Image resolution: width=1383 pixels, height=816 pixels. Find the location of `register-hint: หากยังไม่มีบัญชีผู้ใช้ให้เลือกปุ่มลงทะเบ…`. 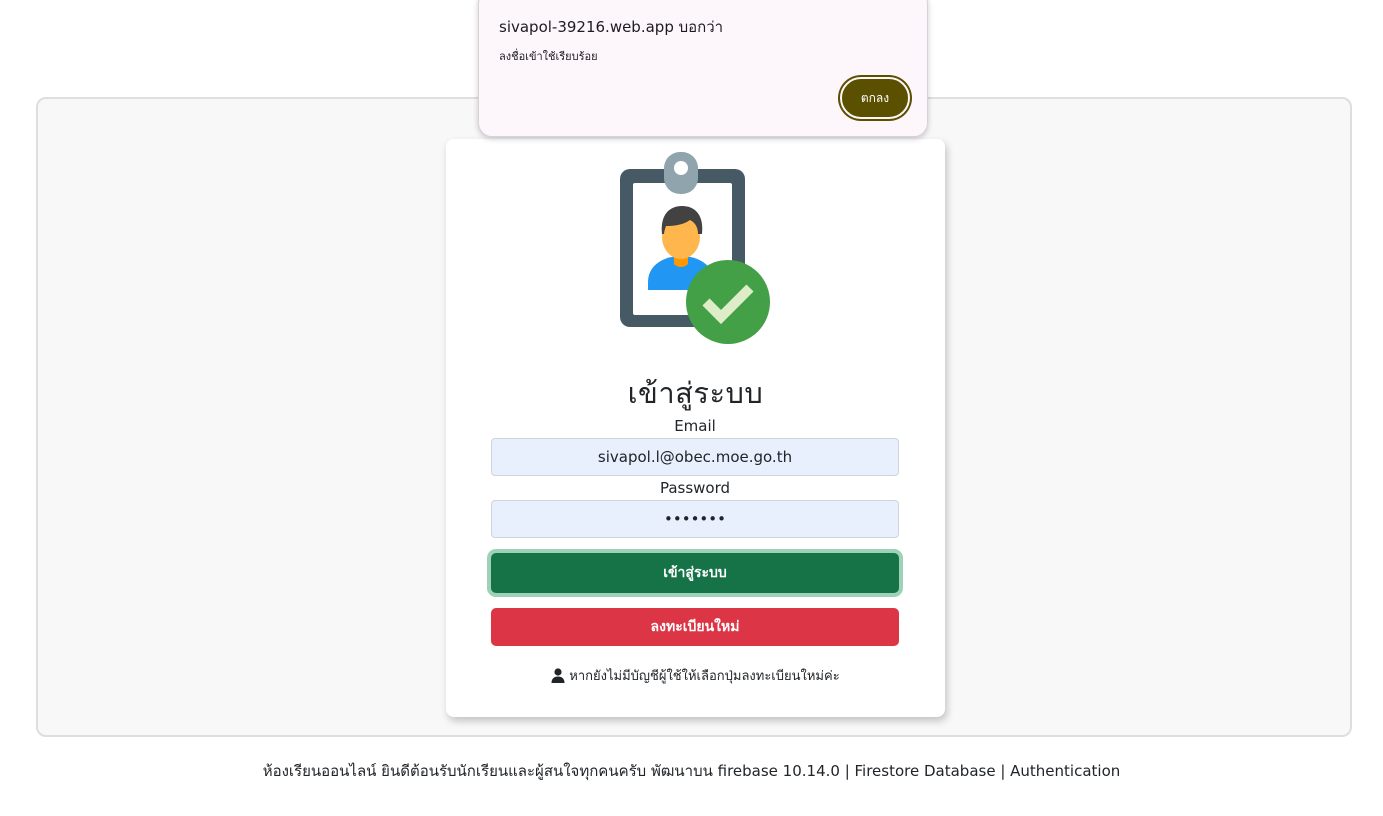

register-hint: หากยังไม่มีบัญชีผู้ใช้ให้เลือกปุ่มลงทะเบ… is located at coordinates (695, 675).